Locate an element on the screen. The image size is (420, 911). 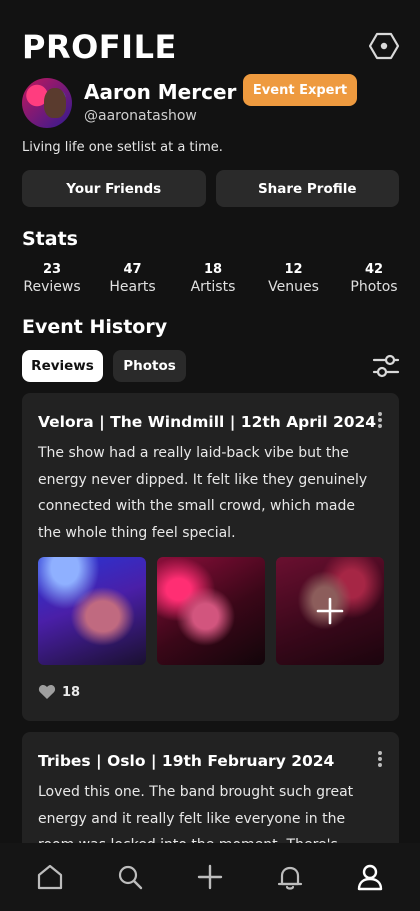
nav-notifications is located at coordinates (290, 877).